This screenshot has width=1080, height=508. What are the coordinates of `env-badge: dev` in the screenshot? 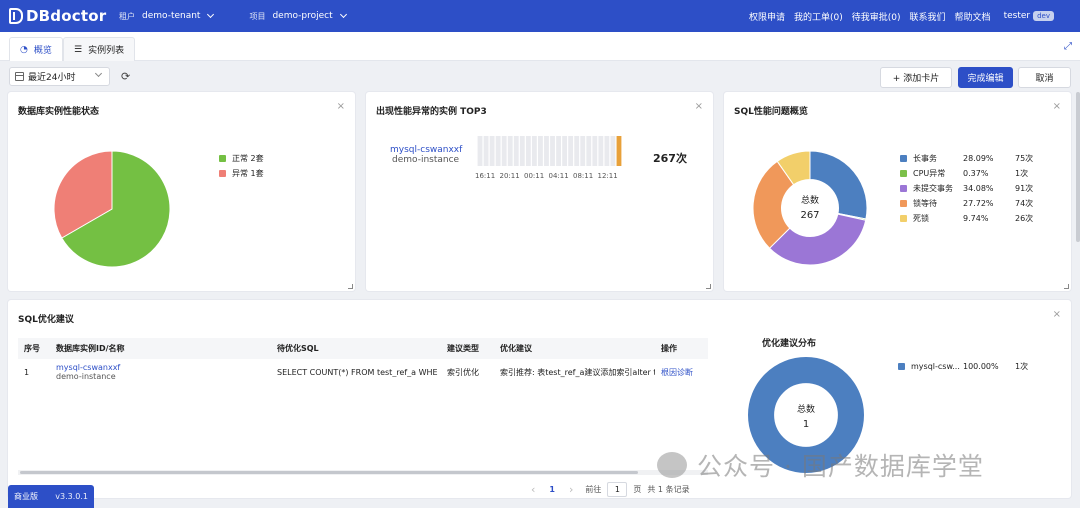 It's located at (1043, 16).